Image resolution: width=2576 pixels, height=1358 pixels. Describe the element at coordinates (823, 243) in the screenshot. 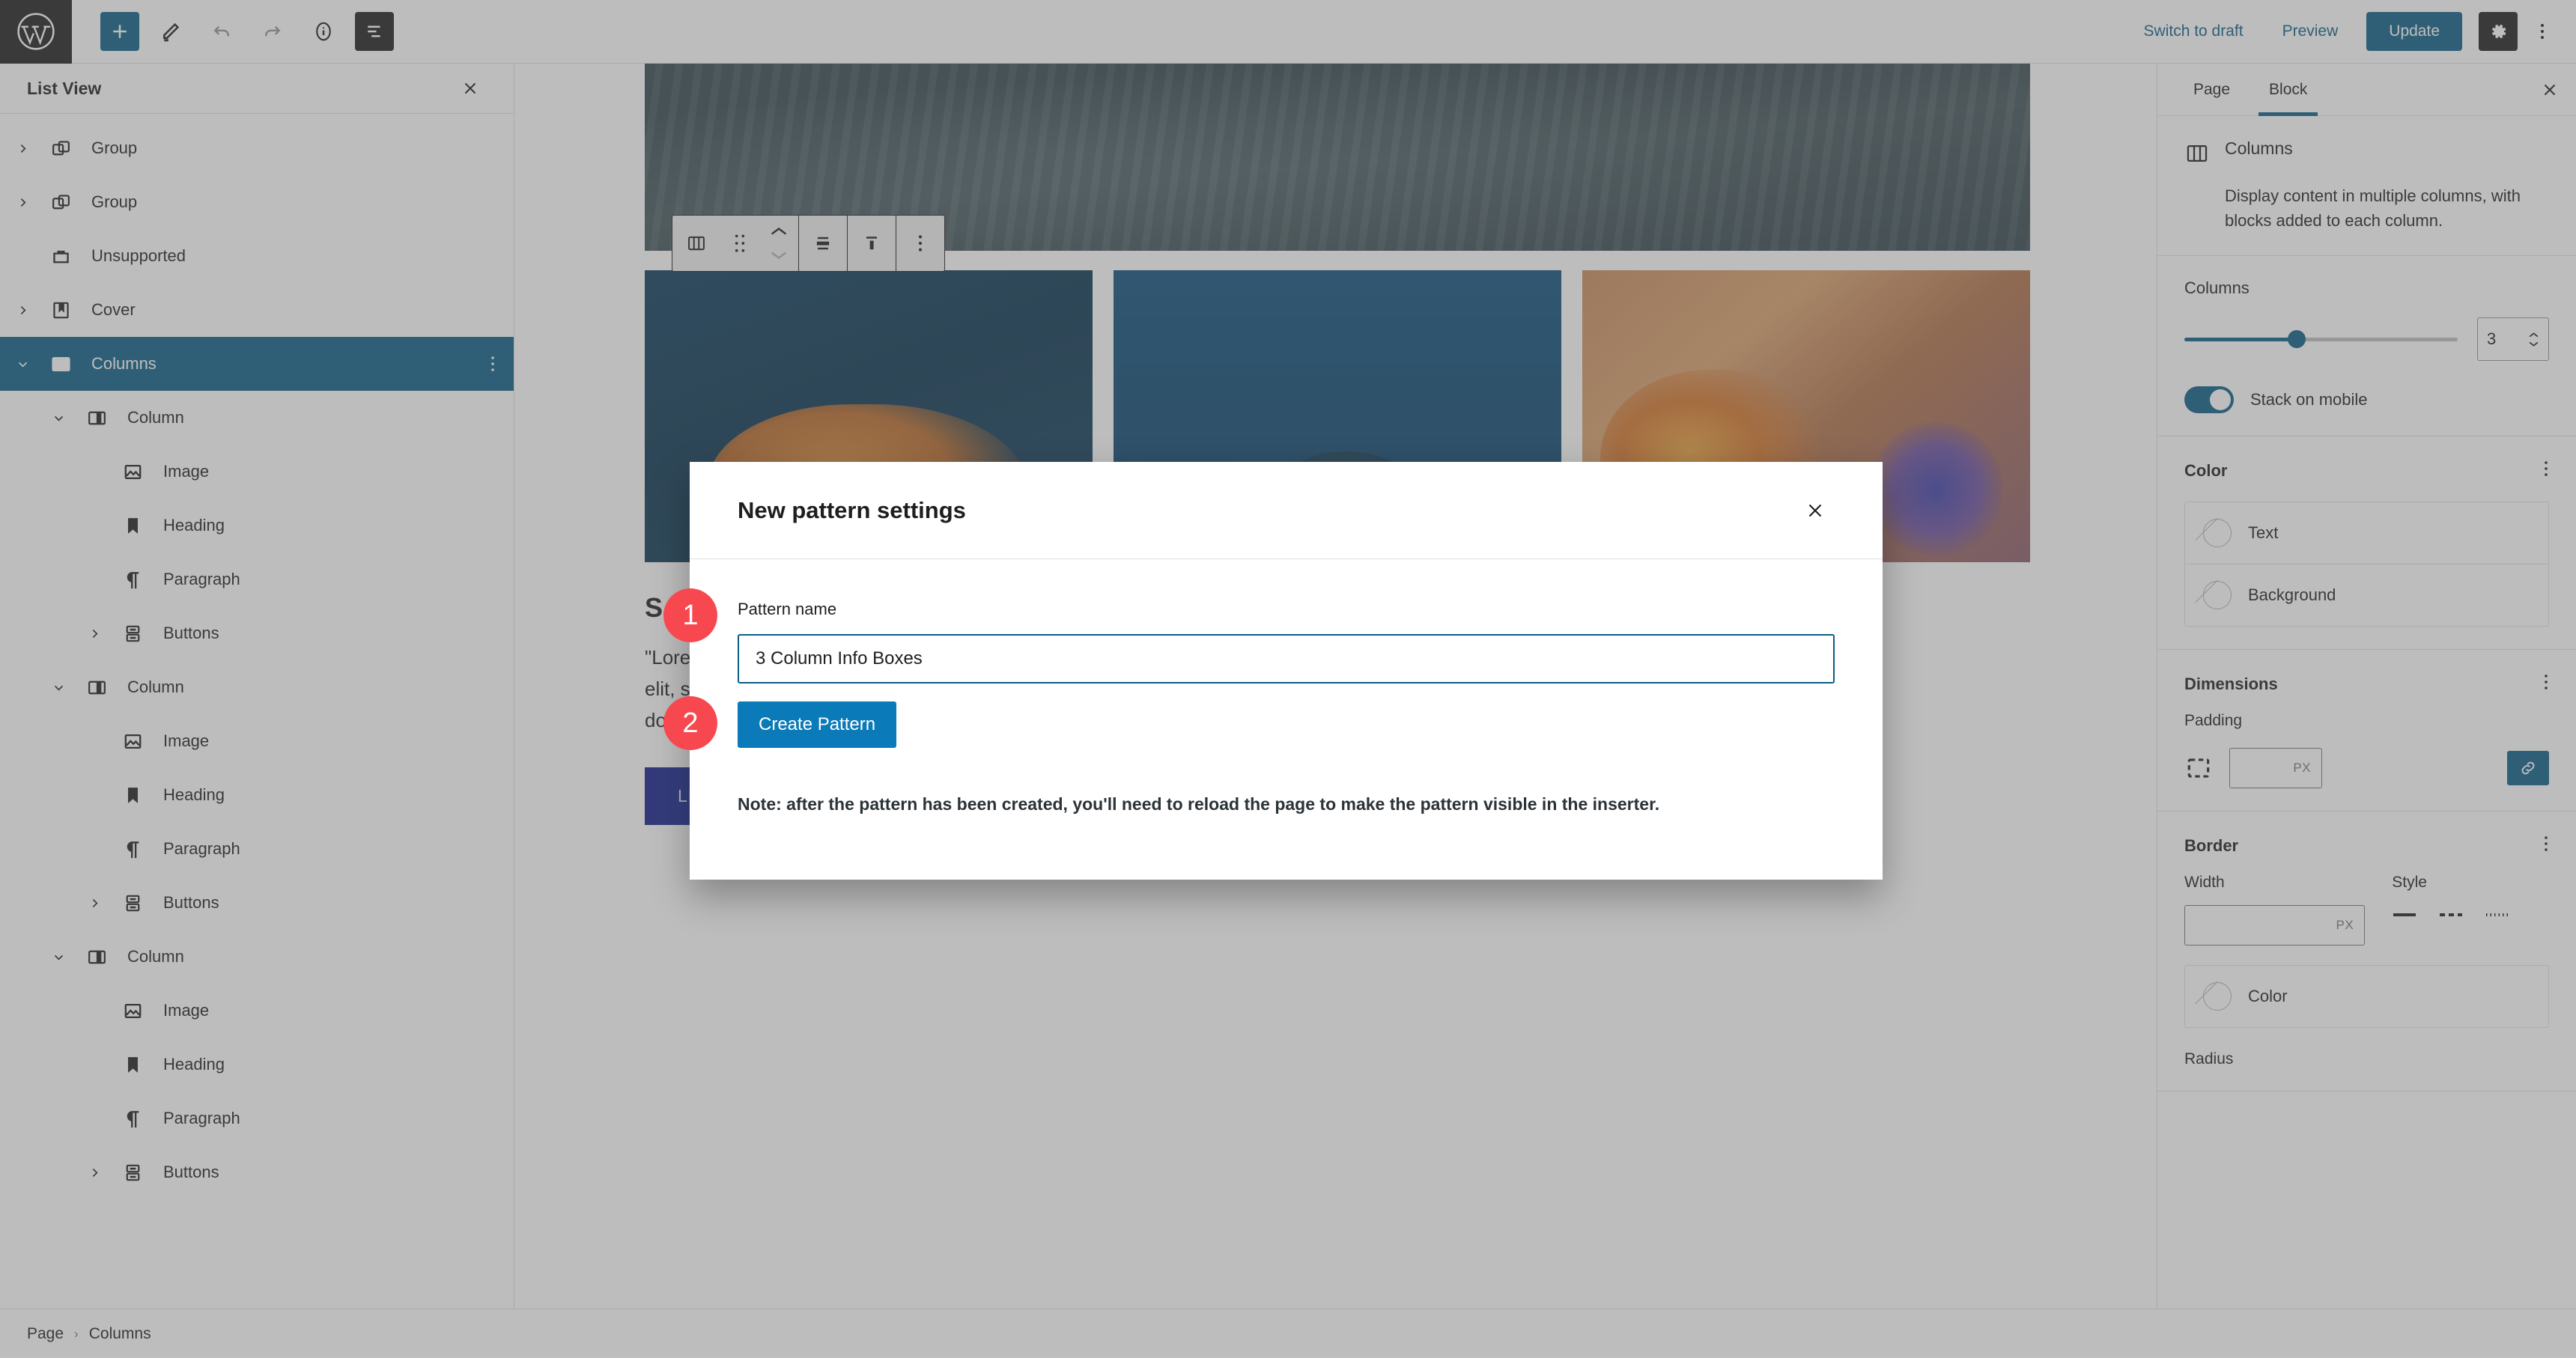

I see `align-button` at that location.